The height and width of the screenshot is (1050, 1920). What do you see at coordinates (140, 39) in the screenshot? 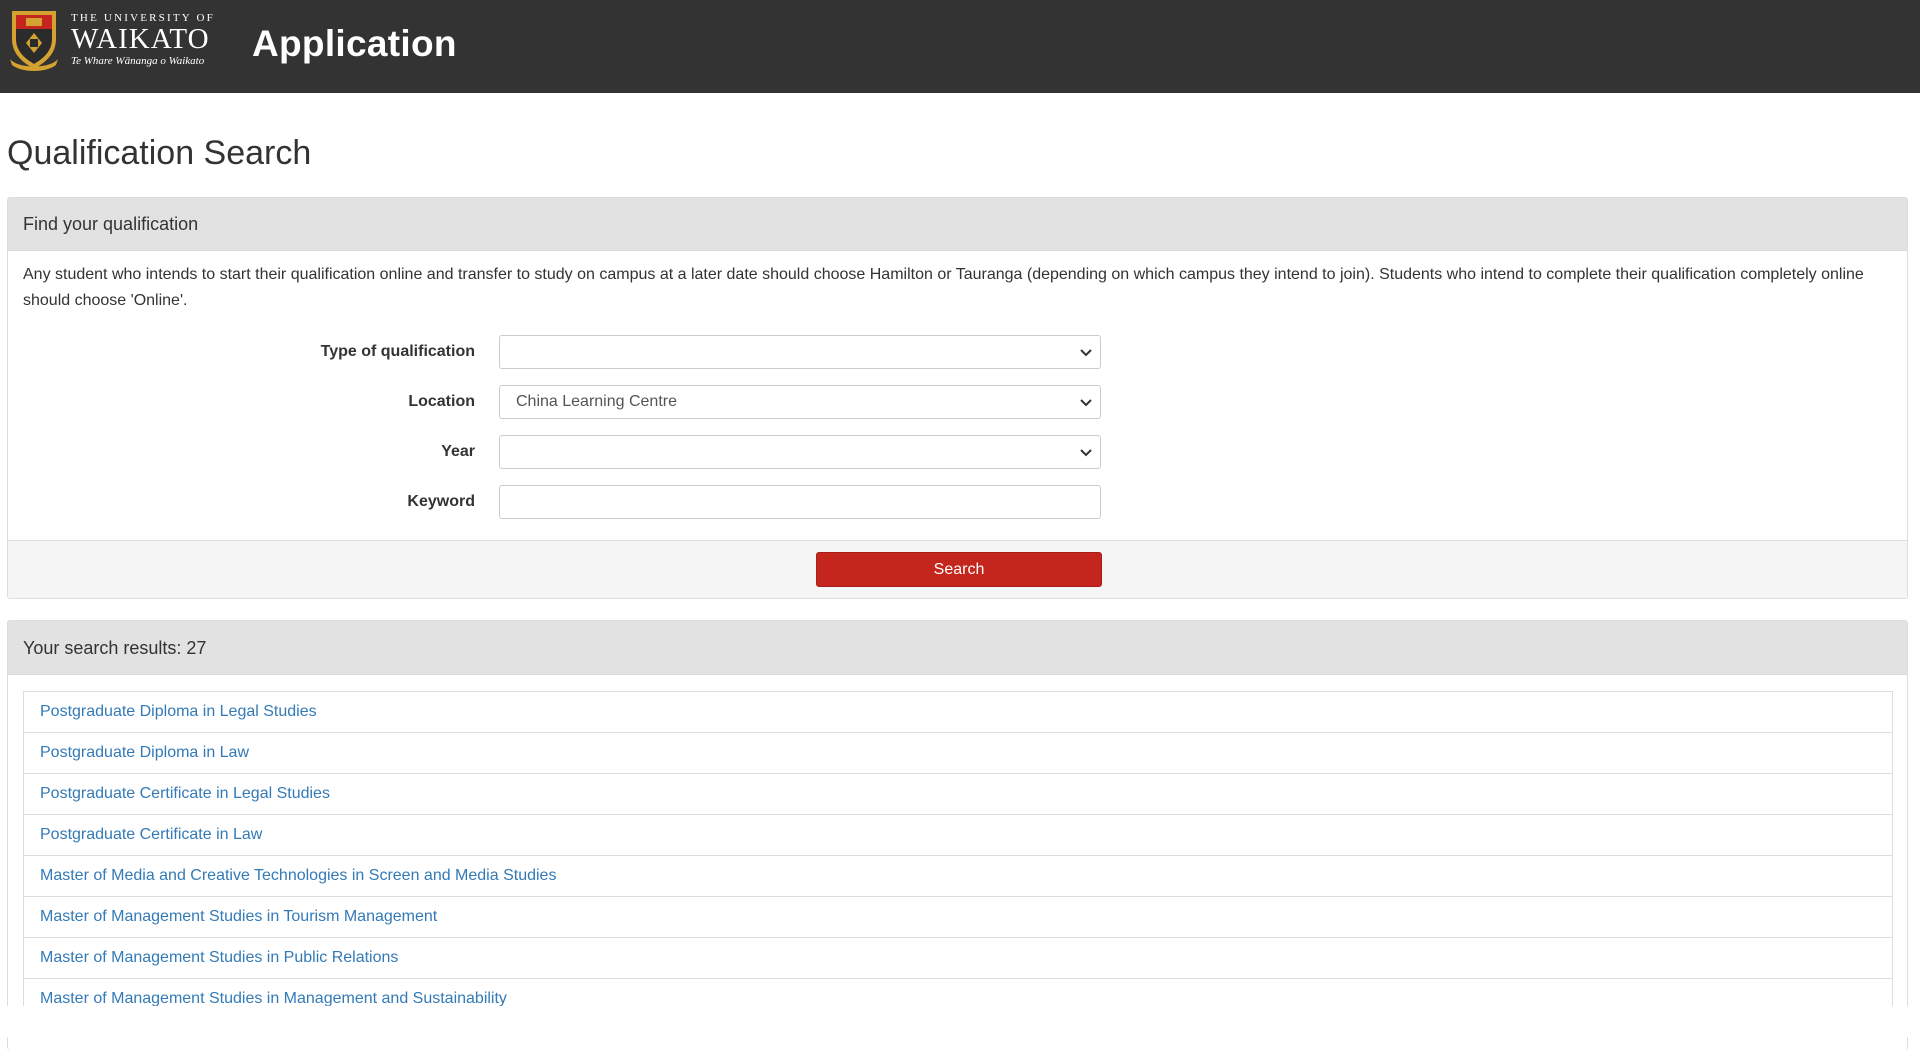
I see `logo-line-waikato: WAIKATO` at bounding box center [140, 39].